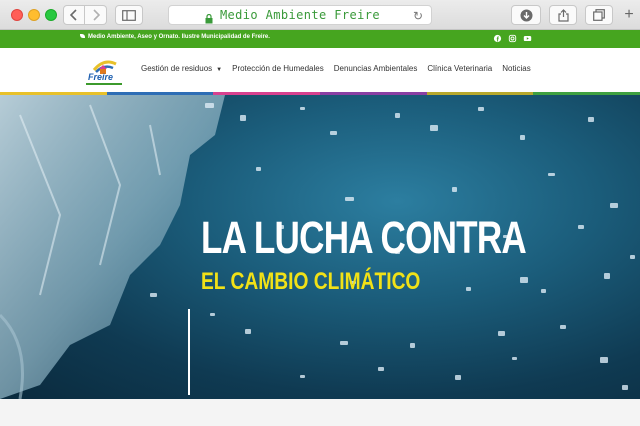 Image resolution: width=640 pixels, height=426 pixels. I want to click on chevron-down-icon: ▼, so click(219, 70).